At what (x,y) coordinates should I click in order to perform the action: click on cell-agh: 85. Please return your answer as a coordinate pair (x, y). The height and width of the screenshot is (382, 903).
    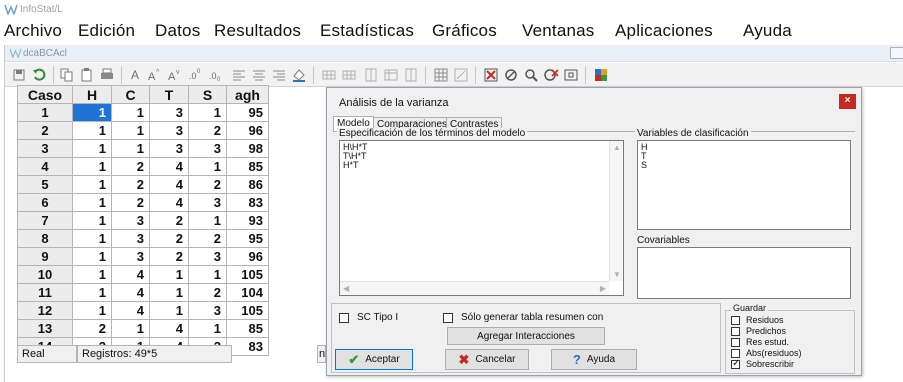
    Looking at the image, I should click on (247, 328).